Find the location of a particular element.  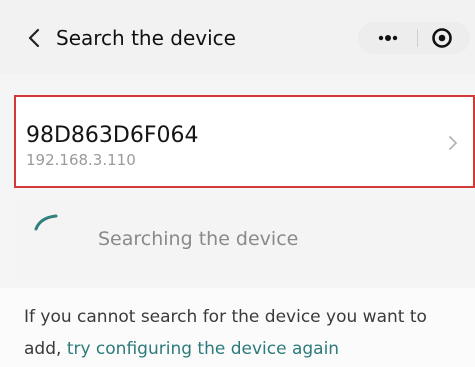

page-title: Search the device is located at coordinates (146, 38).